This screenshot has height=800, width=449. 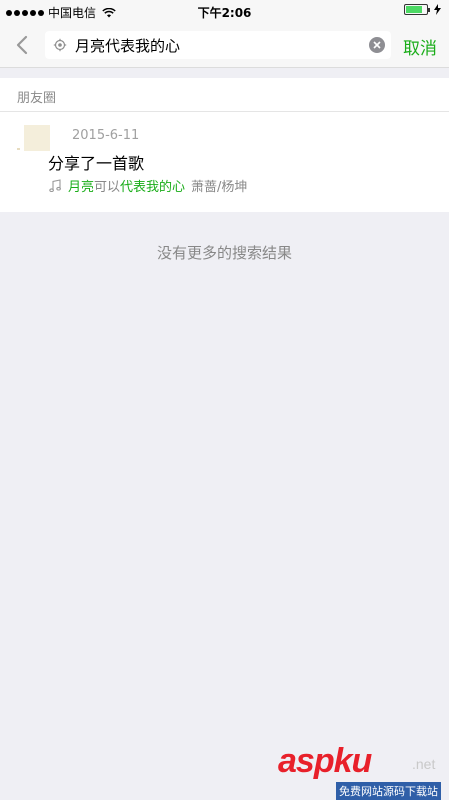 What do you see at coordinates (388, 791) in the screenshot?
I see `watermark-subtitle: 免费网站源码下载站` at bounding box center [388, 791].